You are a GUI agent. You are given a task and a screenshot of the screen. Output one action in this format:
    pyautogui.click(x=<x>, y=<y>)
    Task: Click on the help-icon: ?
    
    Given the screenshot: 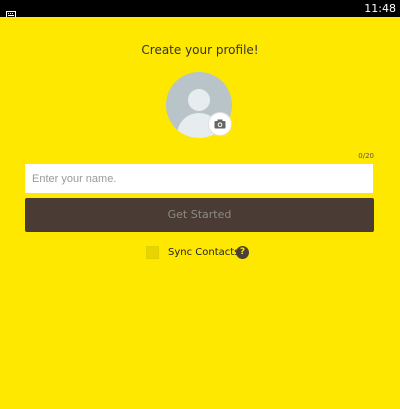 What is the action you would take?
    pyautogui.click(x=242, y=252)
    